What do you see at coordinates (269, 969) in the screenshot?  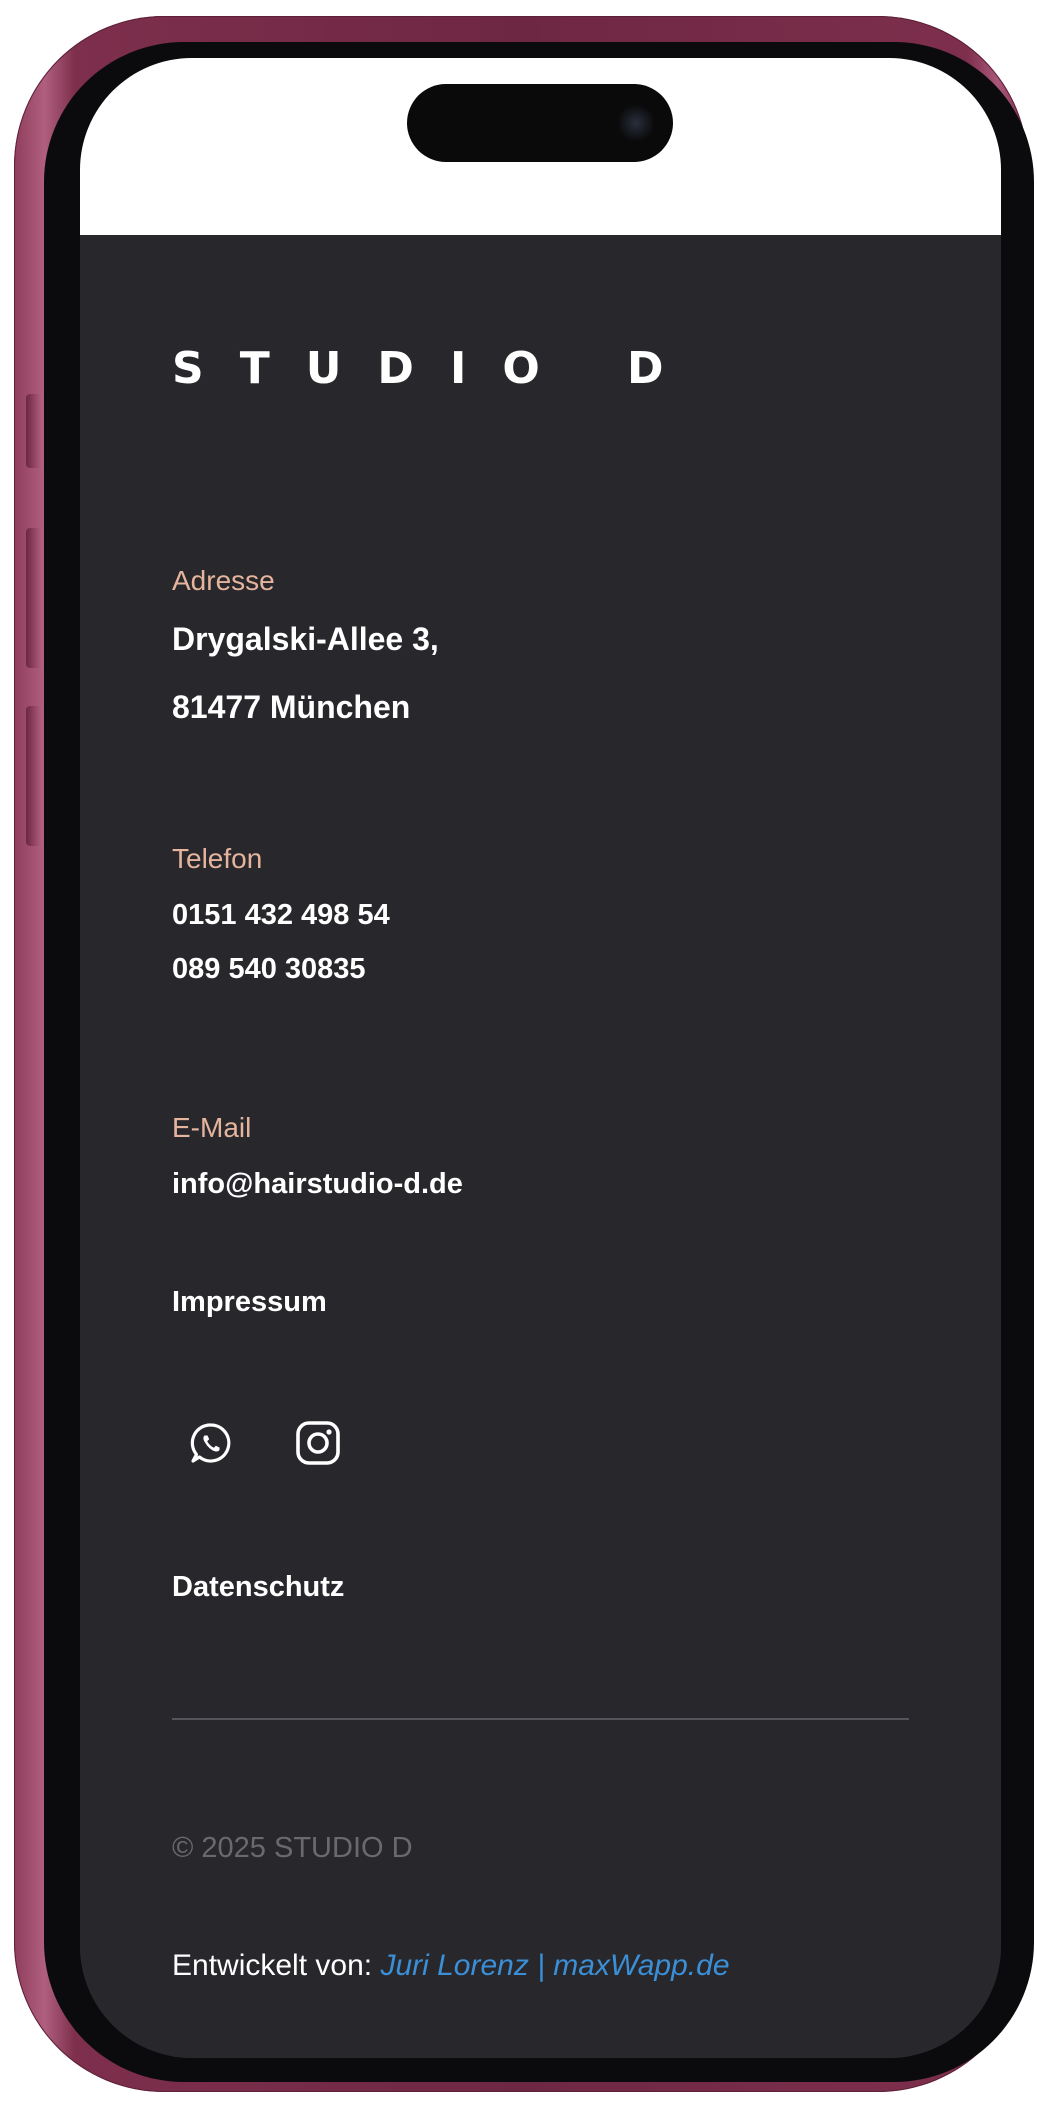 I see `phone-number-landline: 089 540 30835` at bounding box center [269, 969].